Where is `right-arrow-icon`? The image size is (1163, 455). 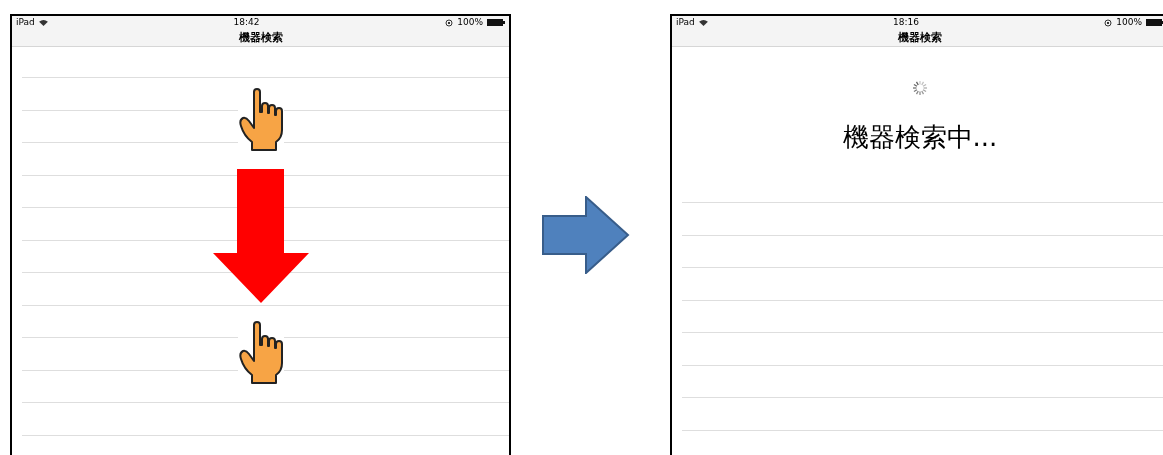 right-arrow-icon is located at coordinates (586, 235).